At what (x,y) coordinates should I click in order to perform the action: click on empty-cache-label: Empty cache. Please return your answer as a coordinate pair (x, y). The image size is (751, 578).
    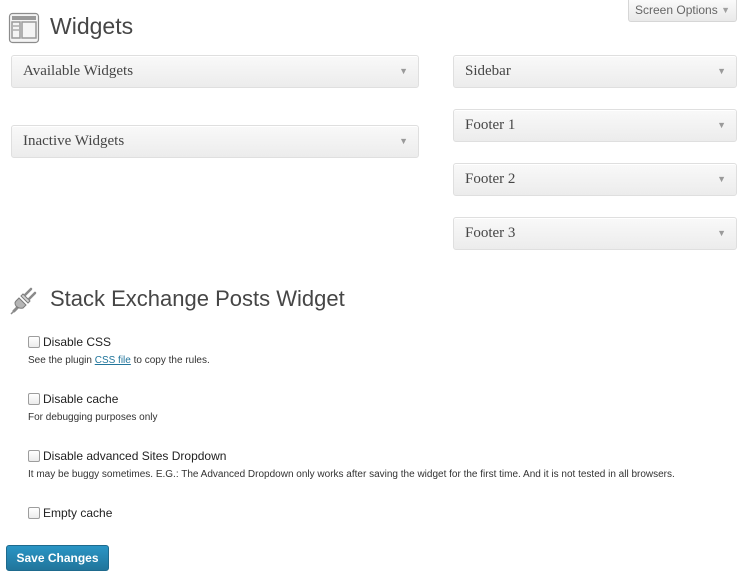
    Looking at the image, I should click on (77, 513).